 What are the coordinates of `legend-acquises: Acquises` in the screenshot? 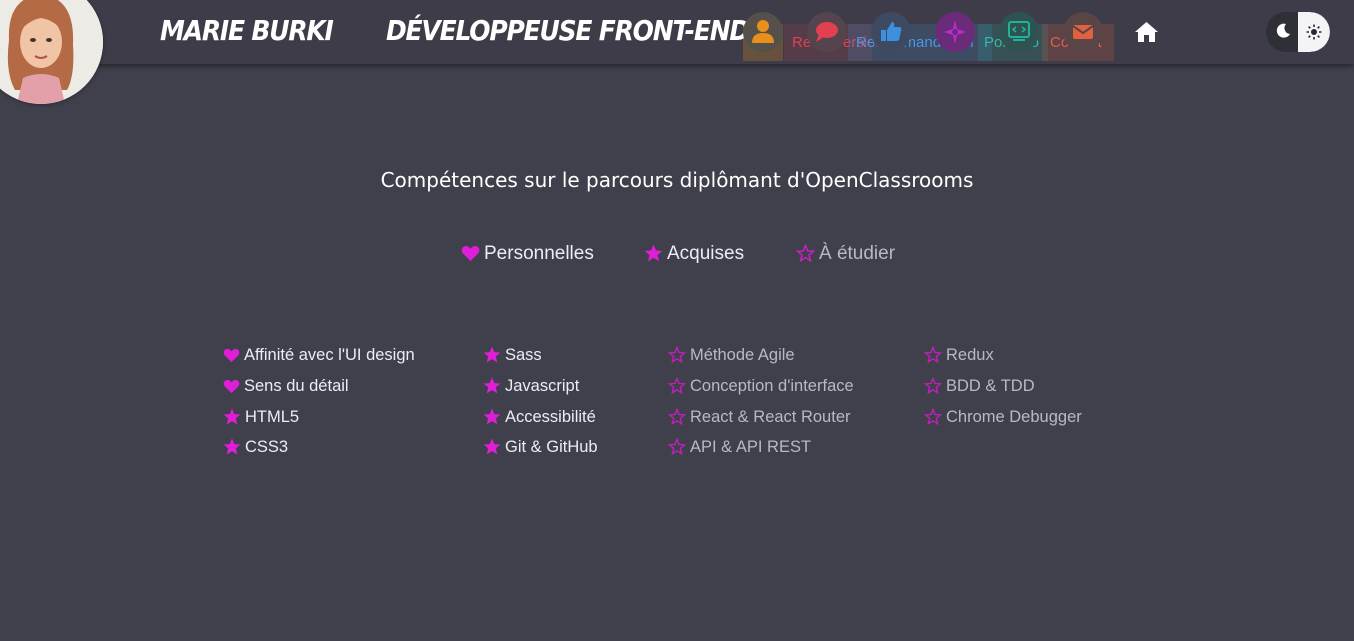 It's located at (694, 254).